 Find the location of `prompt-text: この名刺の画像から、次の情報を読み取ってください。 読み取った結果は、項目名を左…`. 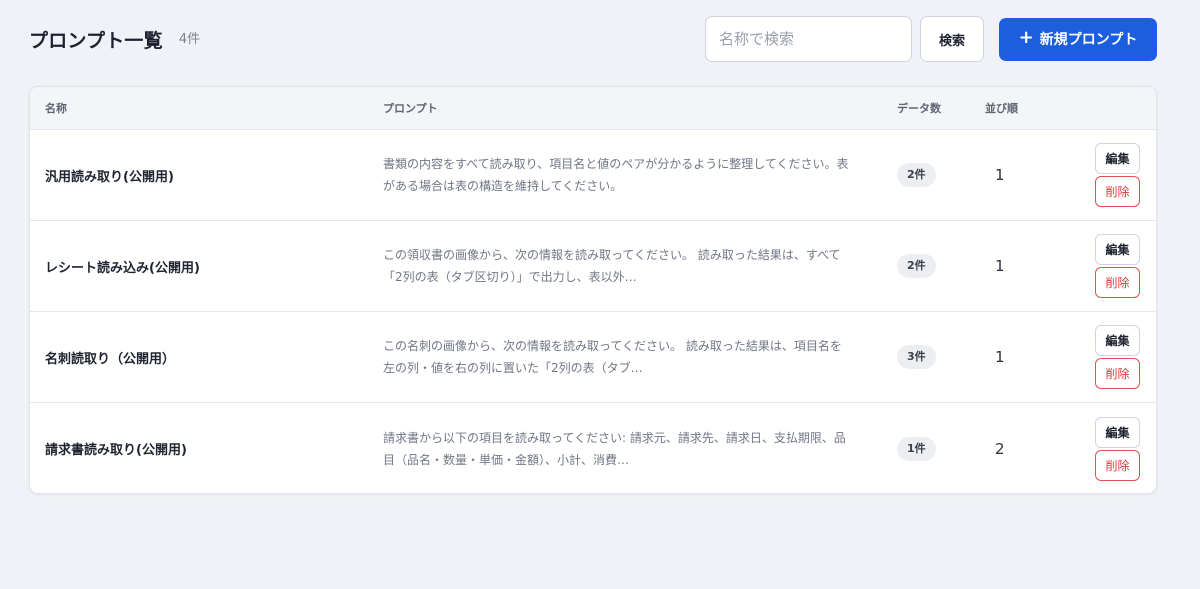

prompt-text: この名刺の画像から、次の情報を読み取ってください。 読み取った結果は、項目名を左… is located at coordinates (612, 357).